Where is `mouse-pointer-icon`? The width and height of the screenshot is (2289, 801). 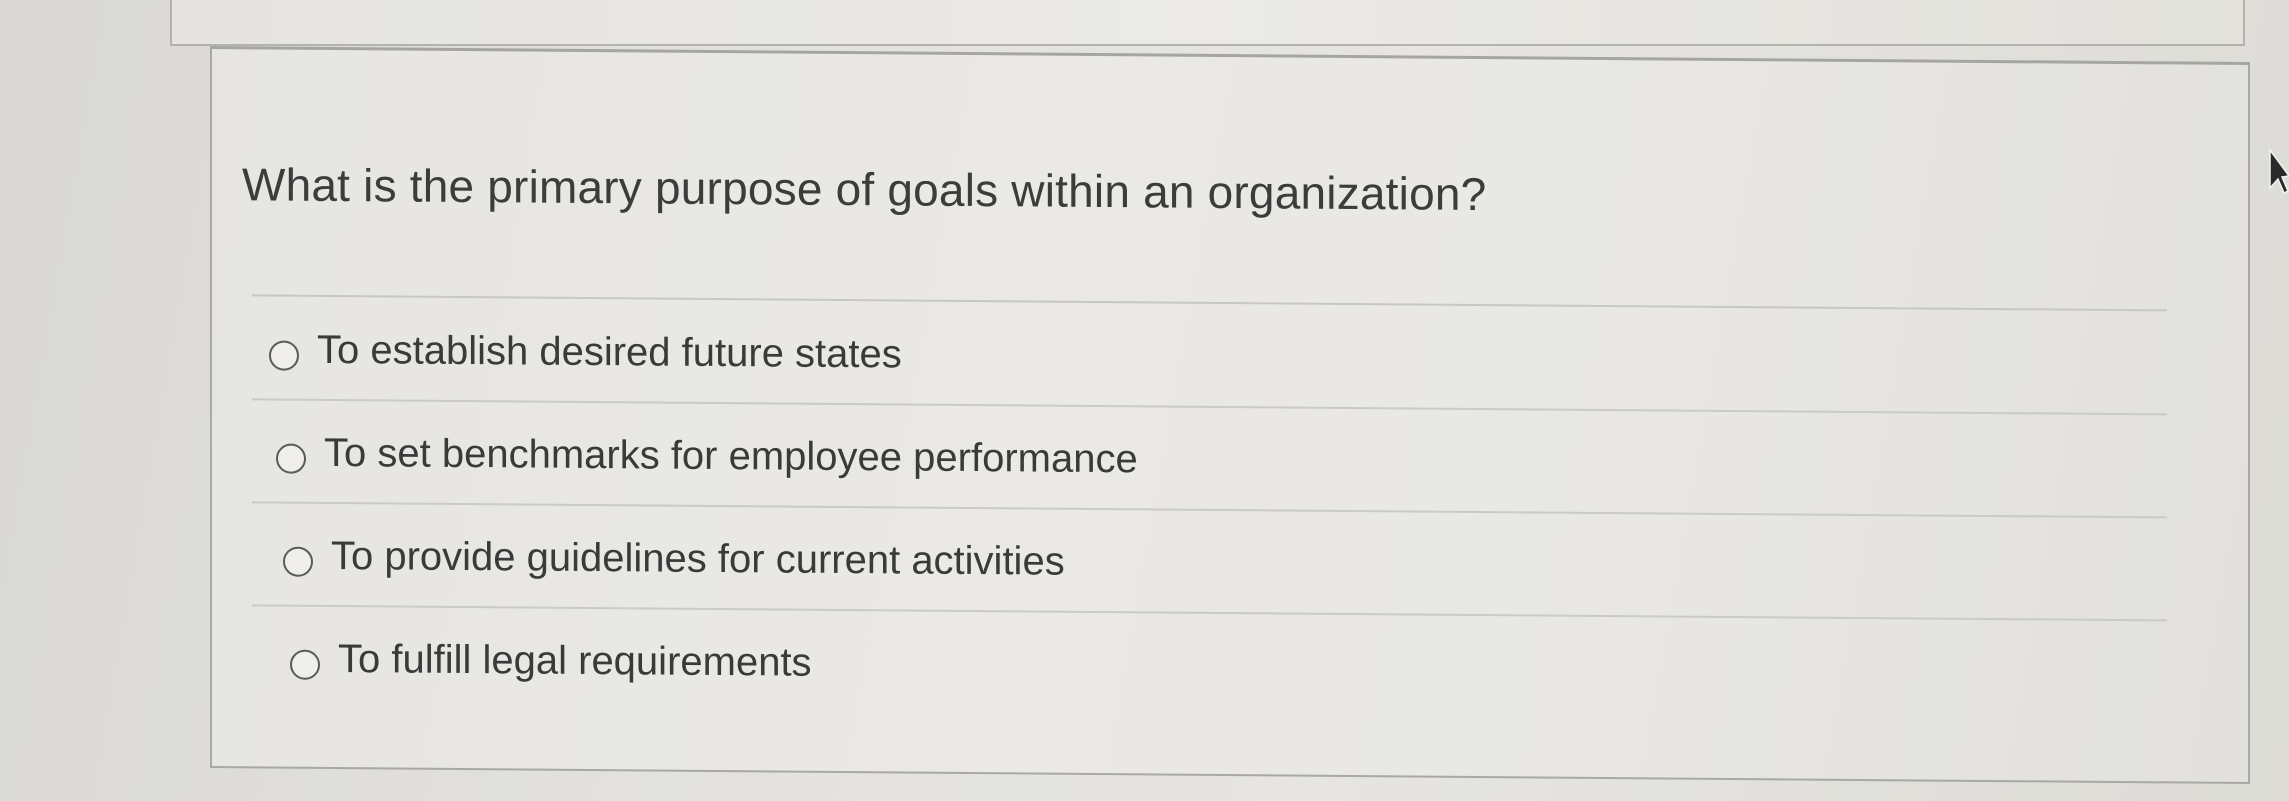 mouse-pointer-icon is located at coordinates (2279, 171).